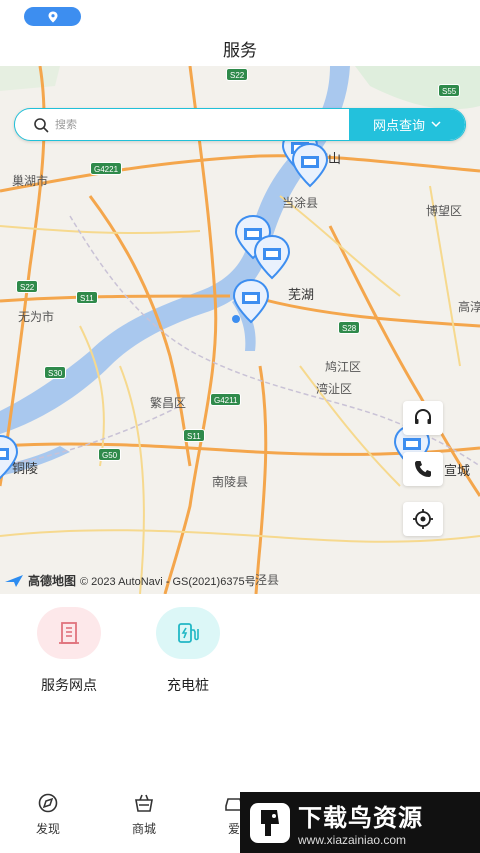 This screenshot has width=480, height=853. What do you see at coordinates (398, 125) in the screenshot?
I see `outlet-query-label: 网点查询` at bounding box center [398, 125].